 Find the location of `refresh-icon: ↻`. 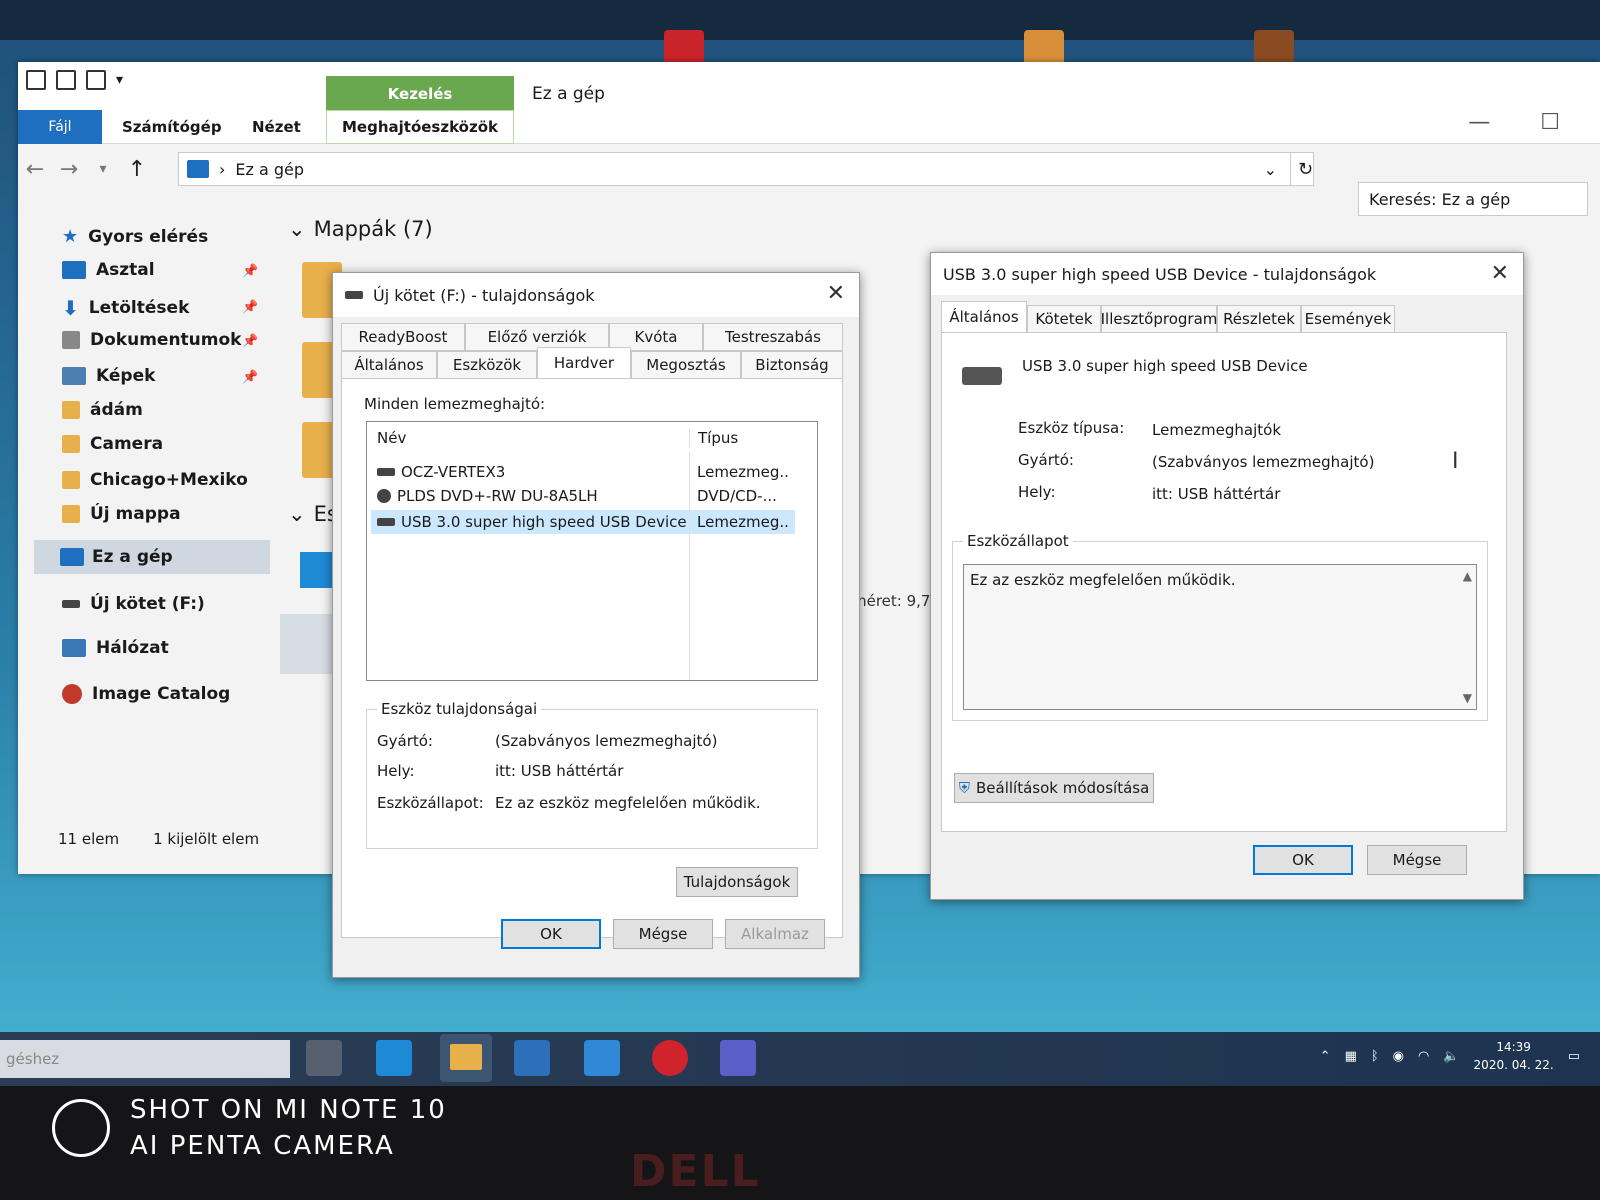

refresh-icon: ↻ is located at coordinates (1305, 169).